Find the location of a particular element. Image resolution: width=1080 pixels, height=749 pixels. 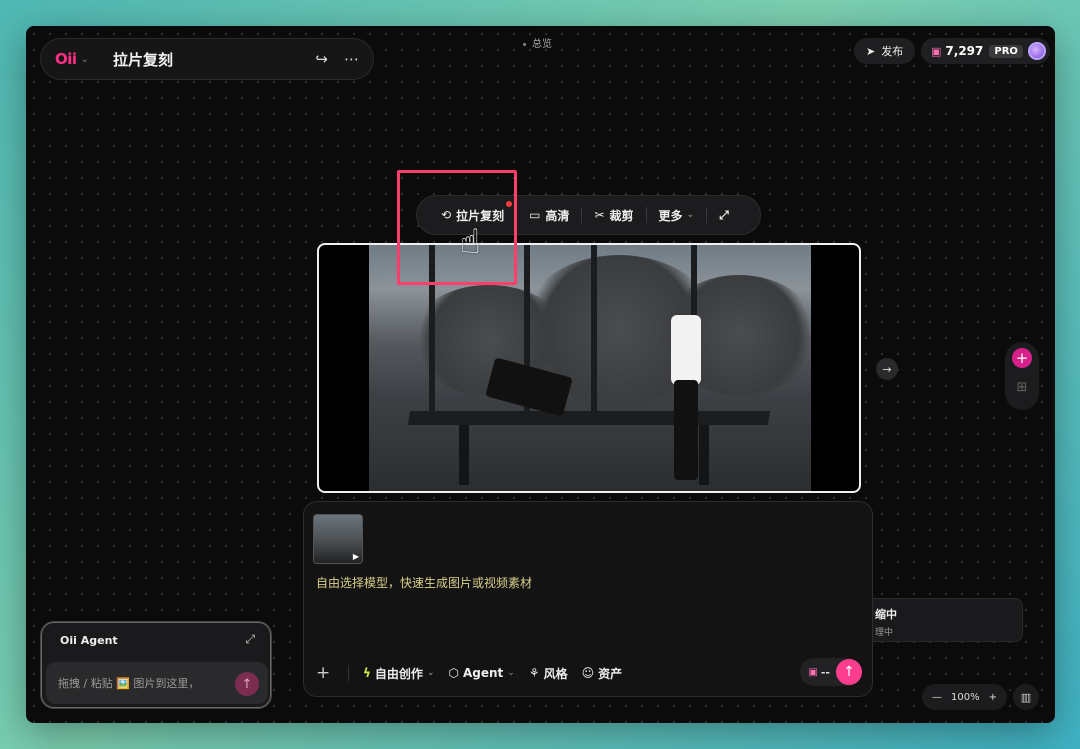

overview-label: 总览 is located at coordinates (537, 42).